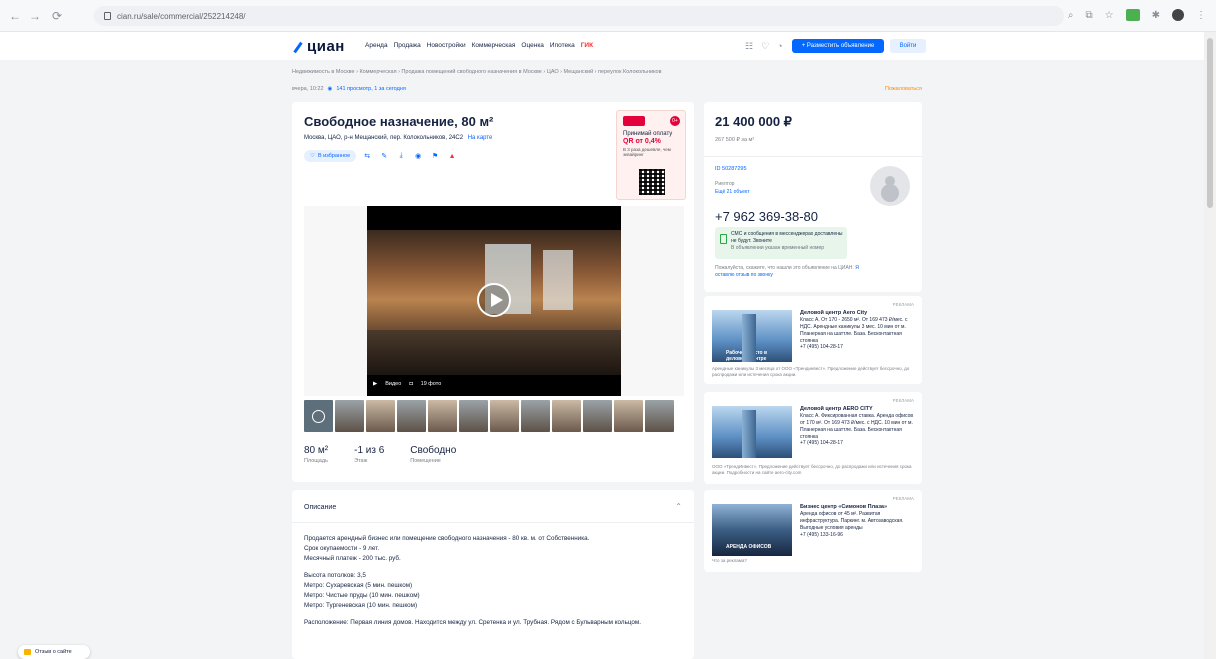  I want to click on banner-line1: Принимай оплату, so click(648, 134).